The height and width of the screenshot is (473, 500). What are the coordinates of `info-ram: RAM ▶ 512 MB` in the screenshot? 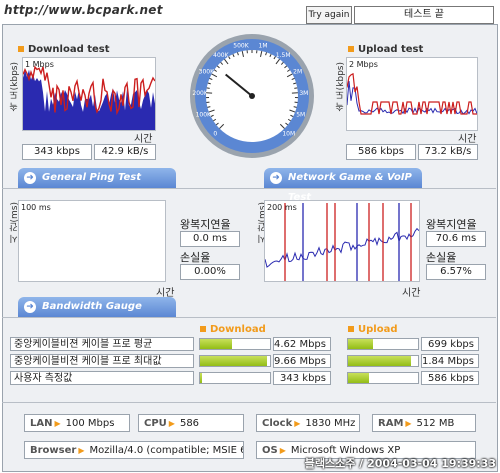 It's located at (424, 423).